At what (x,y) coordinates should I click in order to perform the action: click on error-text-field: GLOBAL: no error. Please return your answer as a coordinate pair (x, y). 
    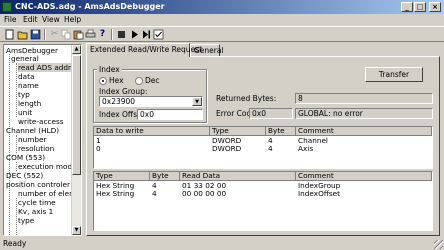
    Looking at the image, I should click on (364, 113).